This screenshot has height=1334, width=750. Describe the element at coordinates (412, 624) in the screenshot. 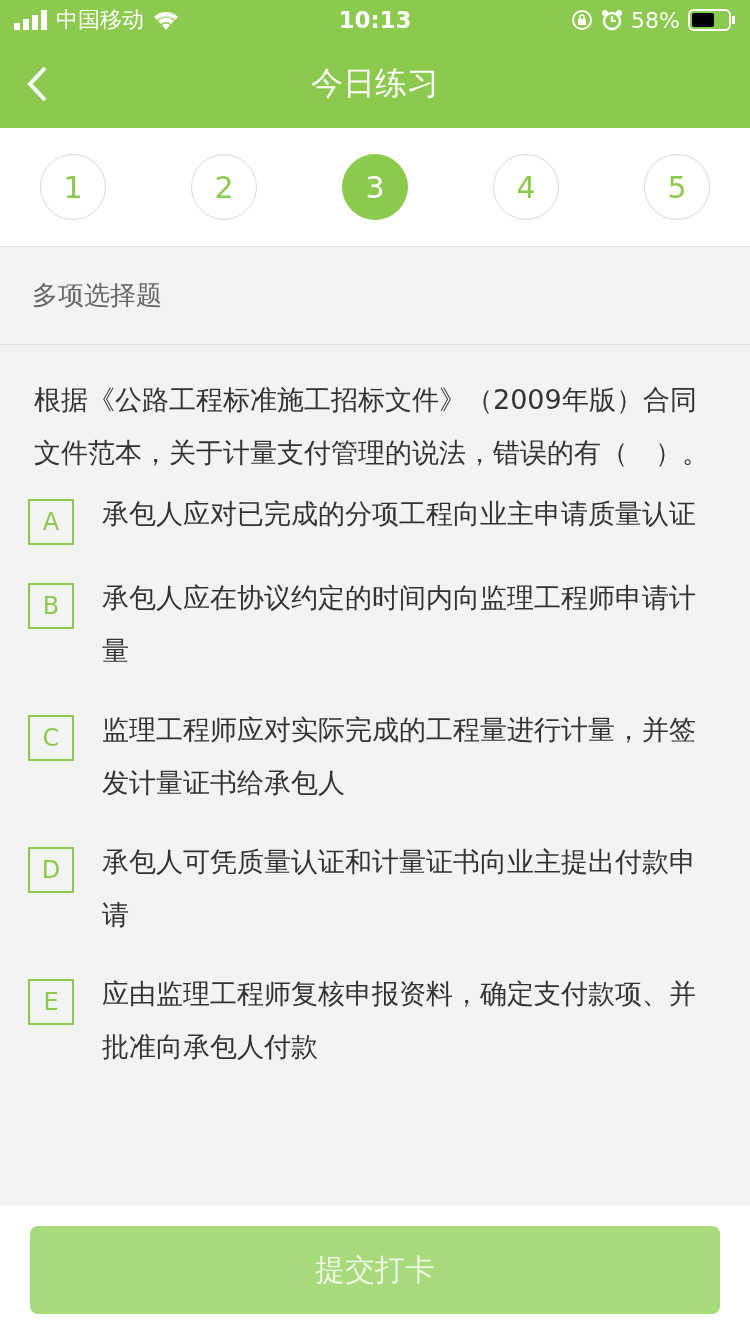

I see `option-text: 承包人应在协议约定的时间内向监理工程师申请计量` at that location.